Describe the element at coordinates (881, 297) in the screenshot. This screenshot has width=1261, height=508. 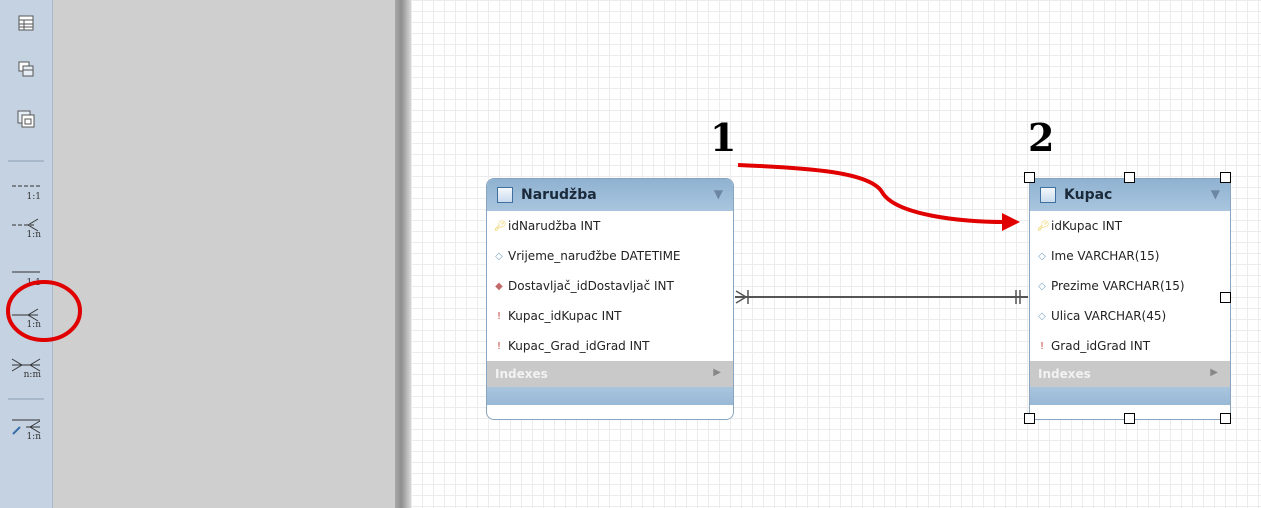
I see `relationship-connector` at that location.